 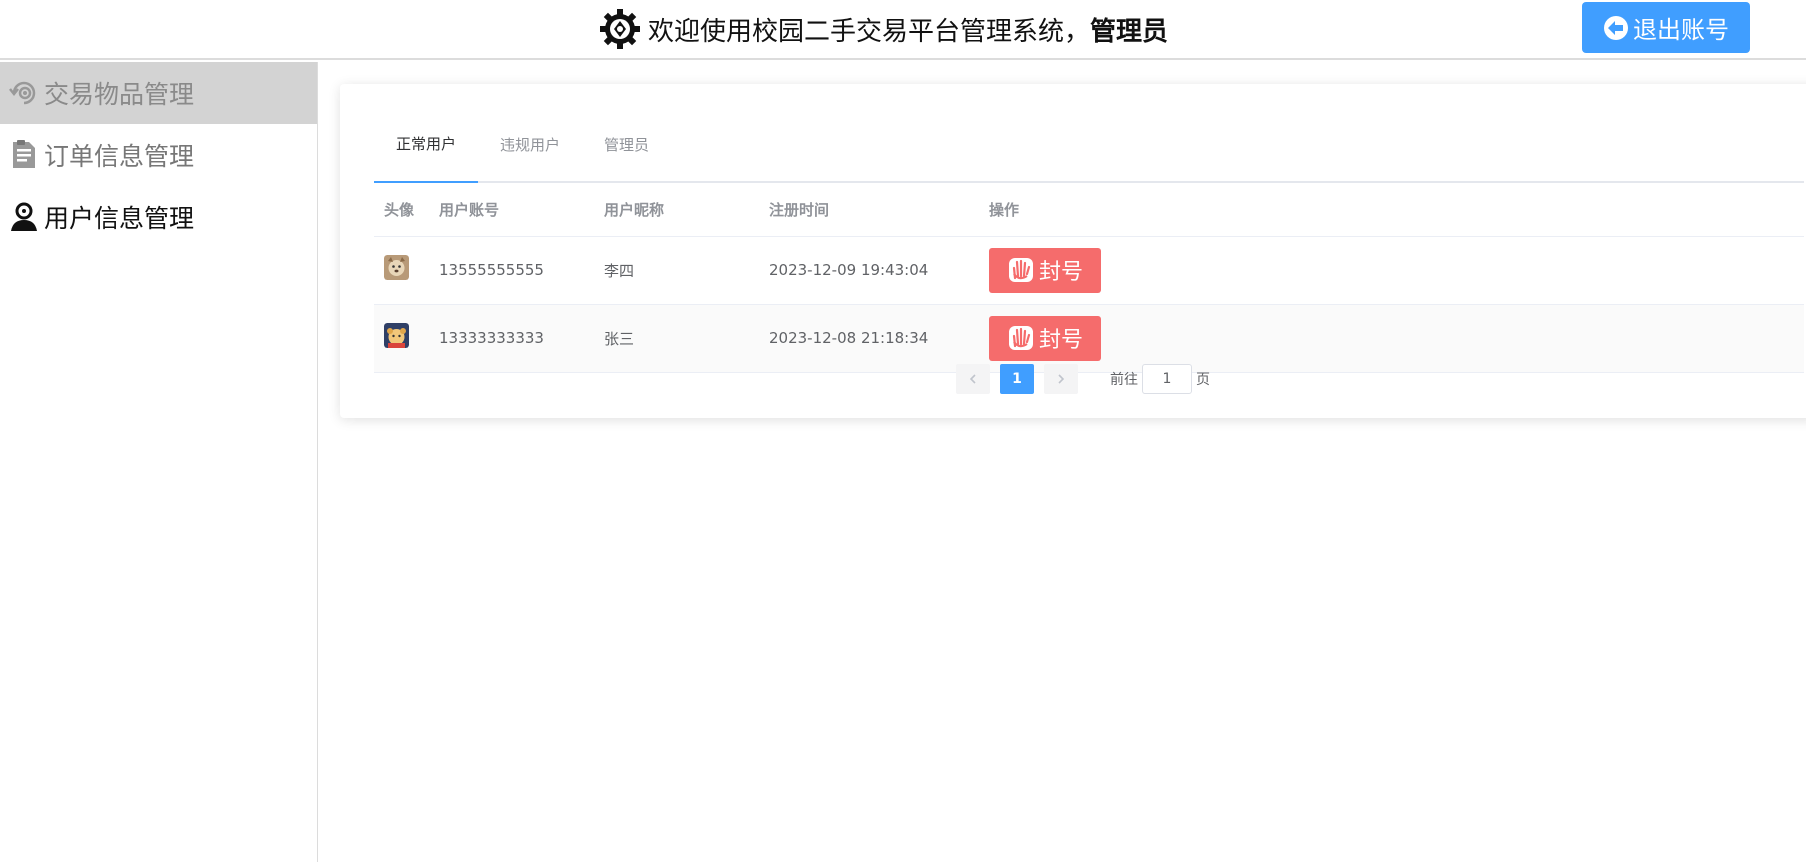 What do you see at coordinates (1203, 380) in the screenshot?
I see `goto-suffix: 页` at bounding box center [1203, 380].